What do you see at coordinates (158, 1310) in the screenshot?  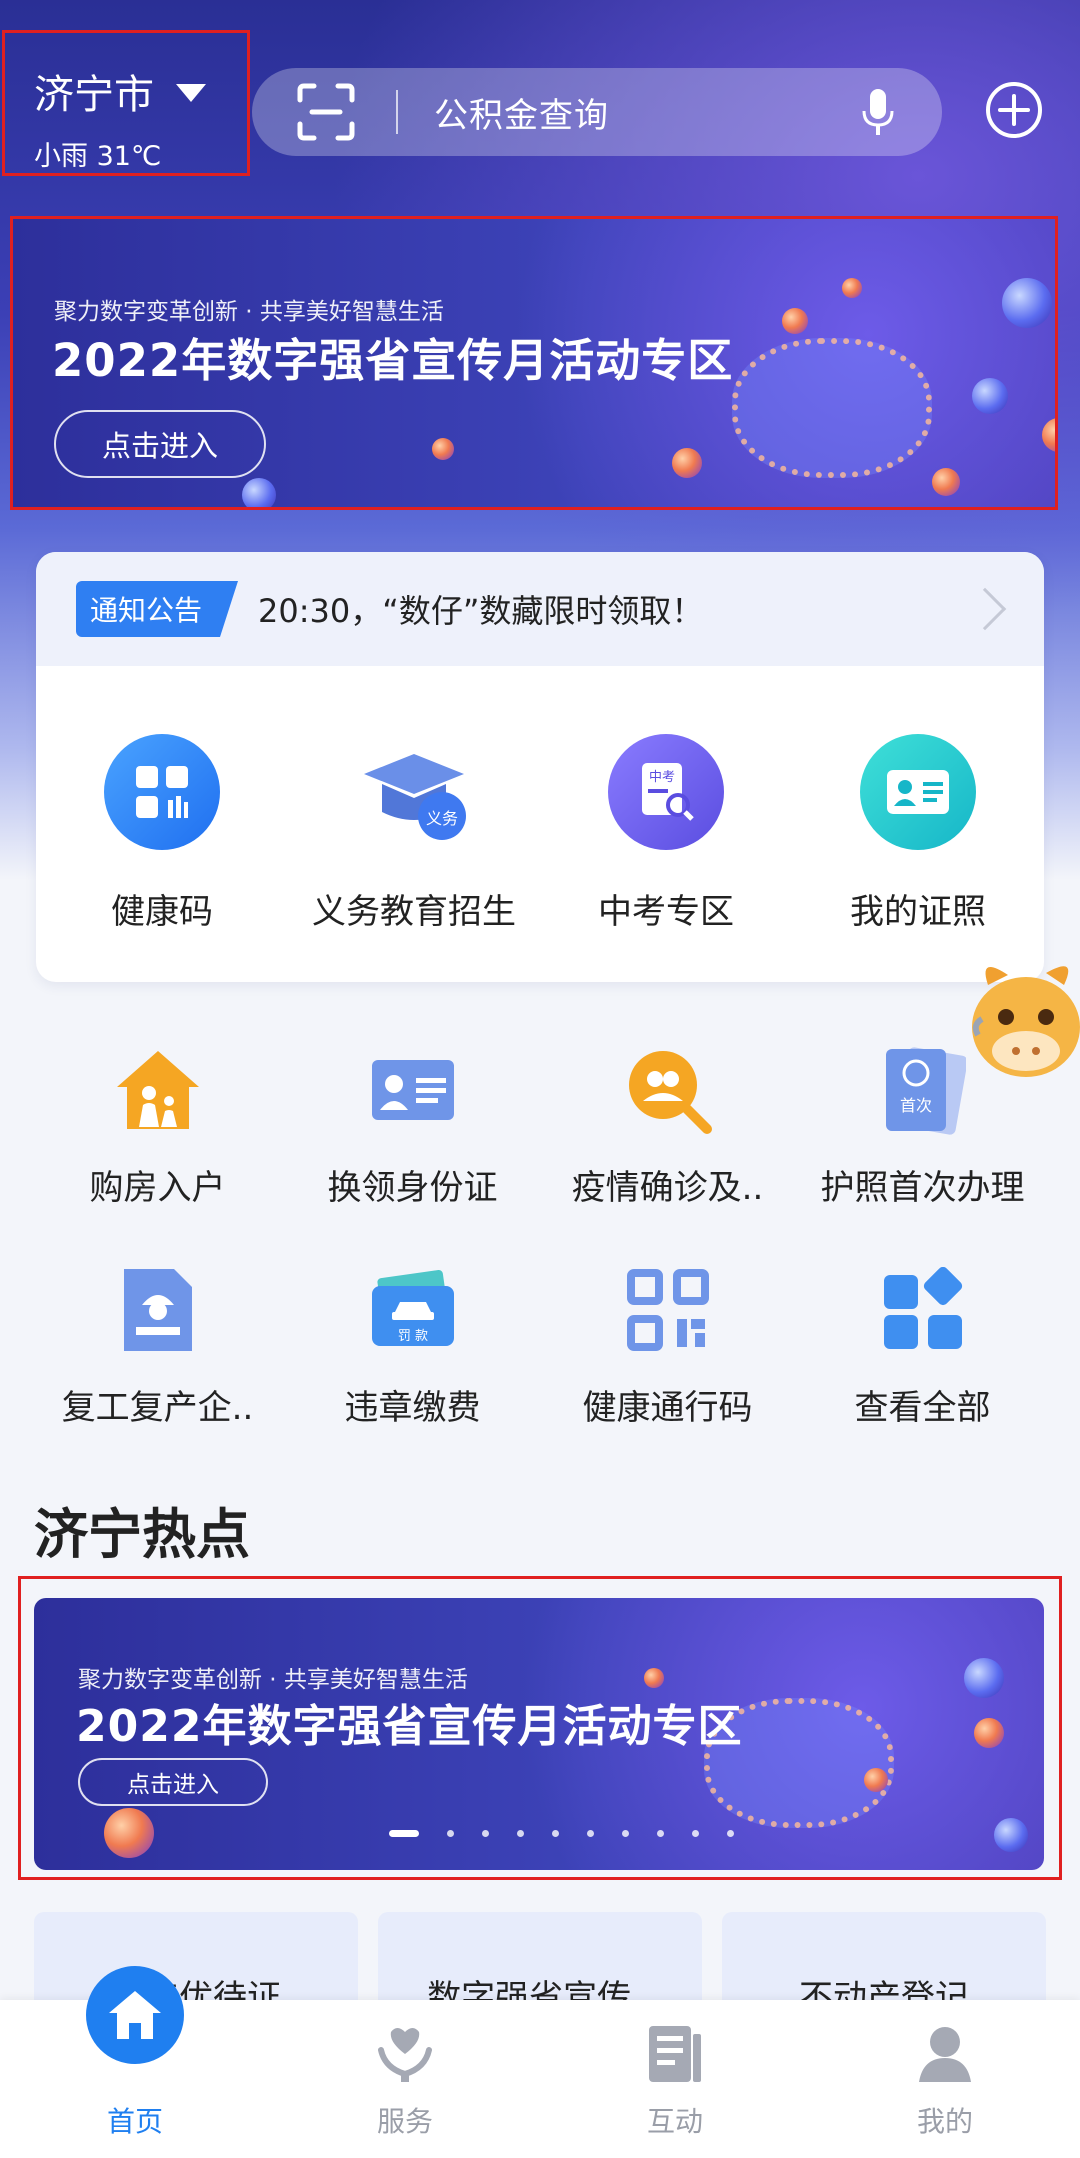 I see `worker-document-icon` at bounding box center [158, 1310].